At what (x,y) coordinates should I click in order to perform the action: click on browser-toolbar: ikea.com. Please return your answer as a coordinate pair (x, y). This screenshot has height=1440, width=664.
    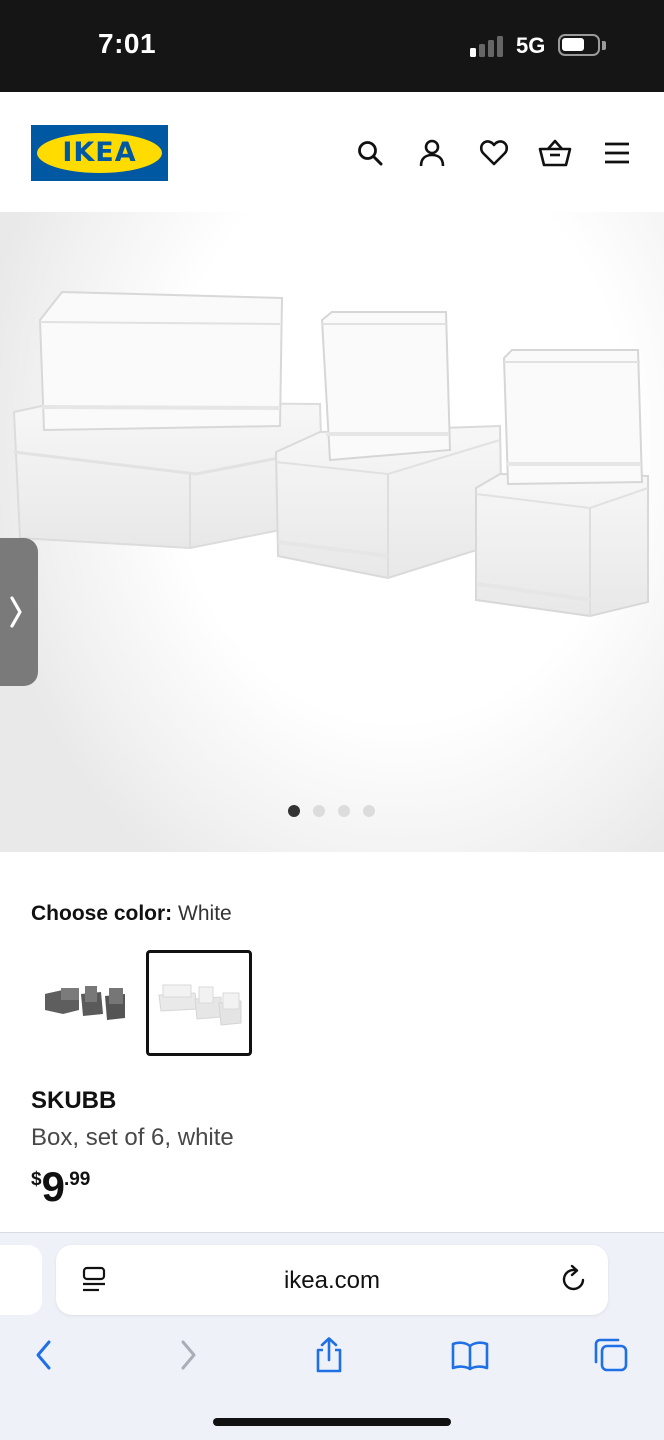
    Looking at the image, I should click on (332, 1336).